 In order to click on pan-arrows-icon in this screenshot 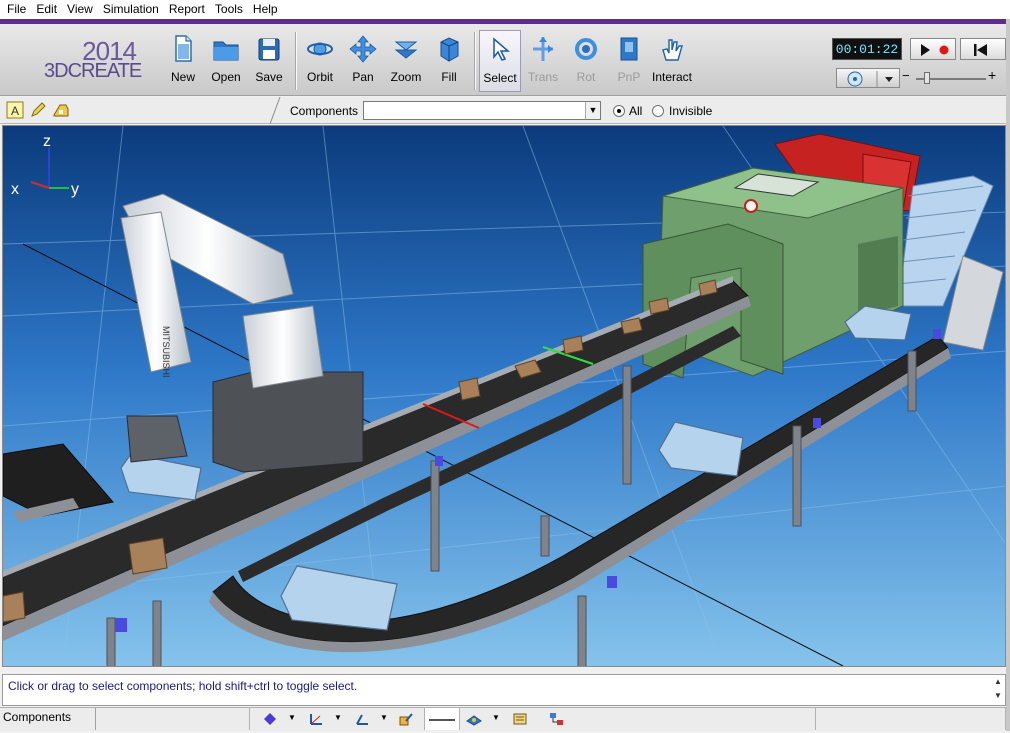, I will do `click(363, 49)`.